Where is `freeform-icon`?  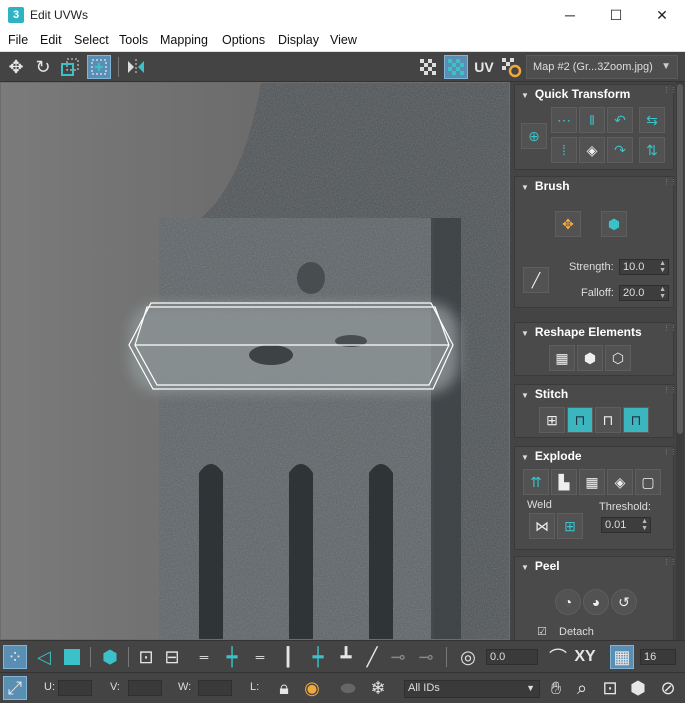 freeform-icon is located at coordinates (99, 67).